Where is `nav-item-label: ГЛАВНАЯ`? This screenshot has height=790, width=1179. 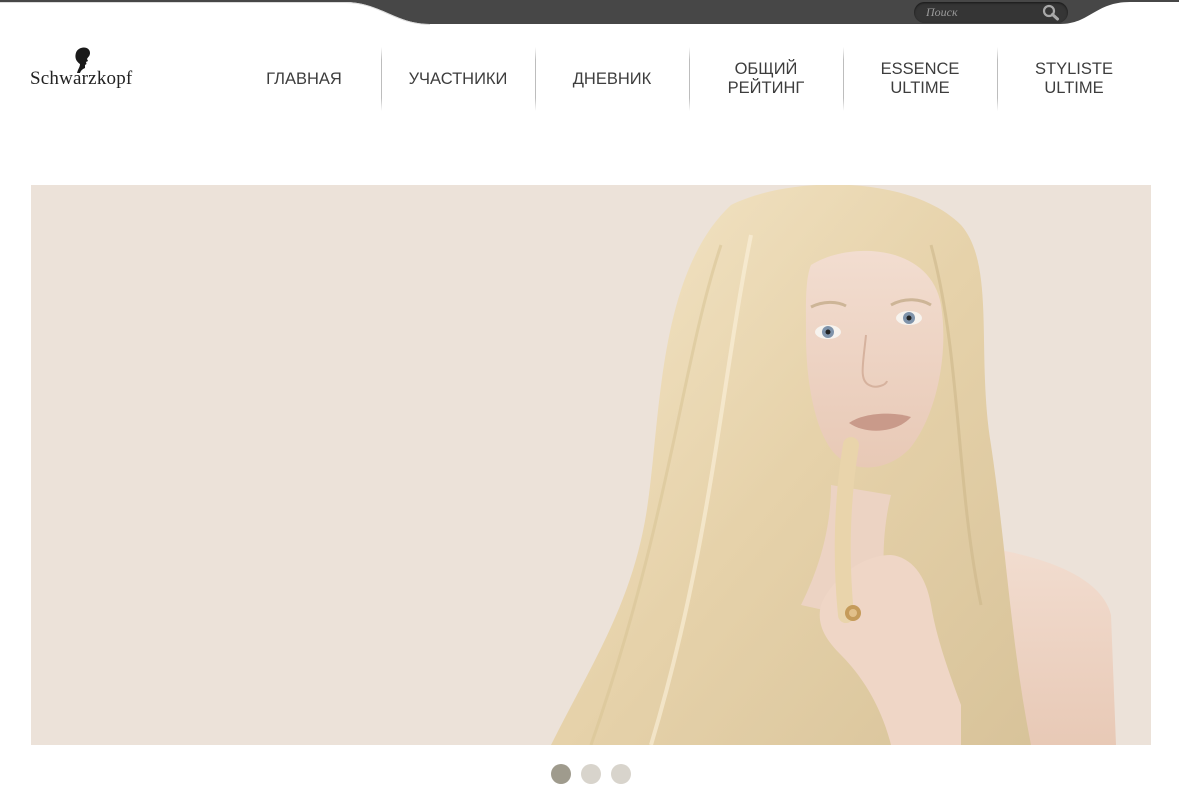 nav-item-label: ГЛАВНАЯ is located at coordinates (304, 78).